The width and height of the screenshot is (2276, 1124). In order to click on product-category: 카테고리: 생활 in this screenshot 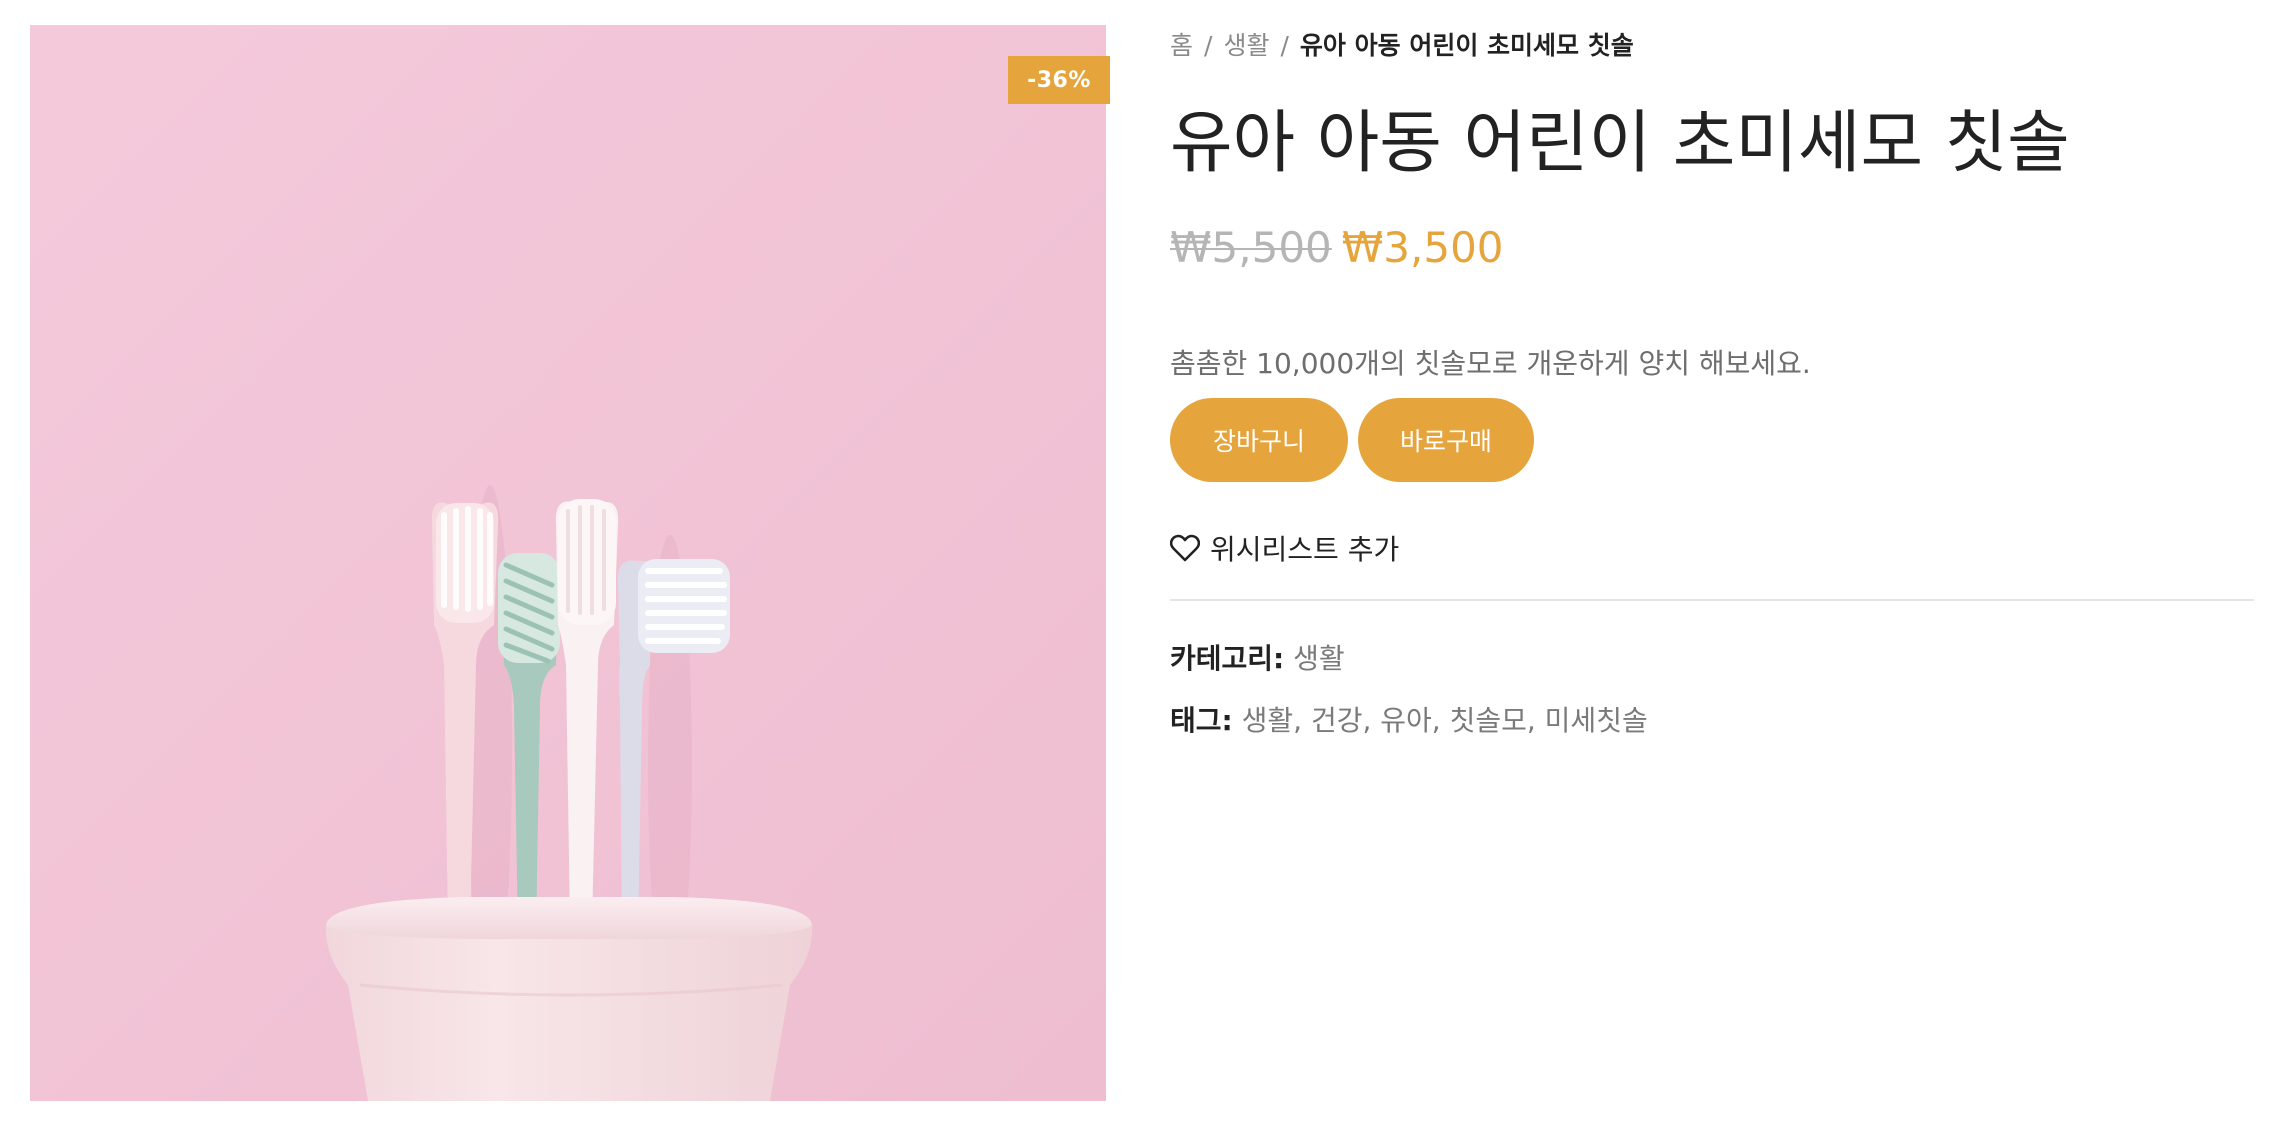, I will do `click(1257, 659)`.